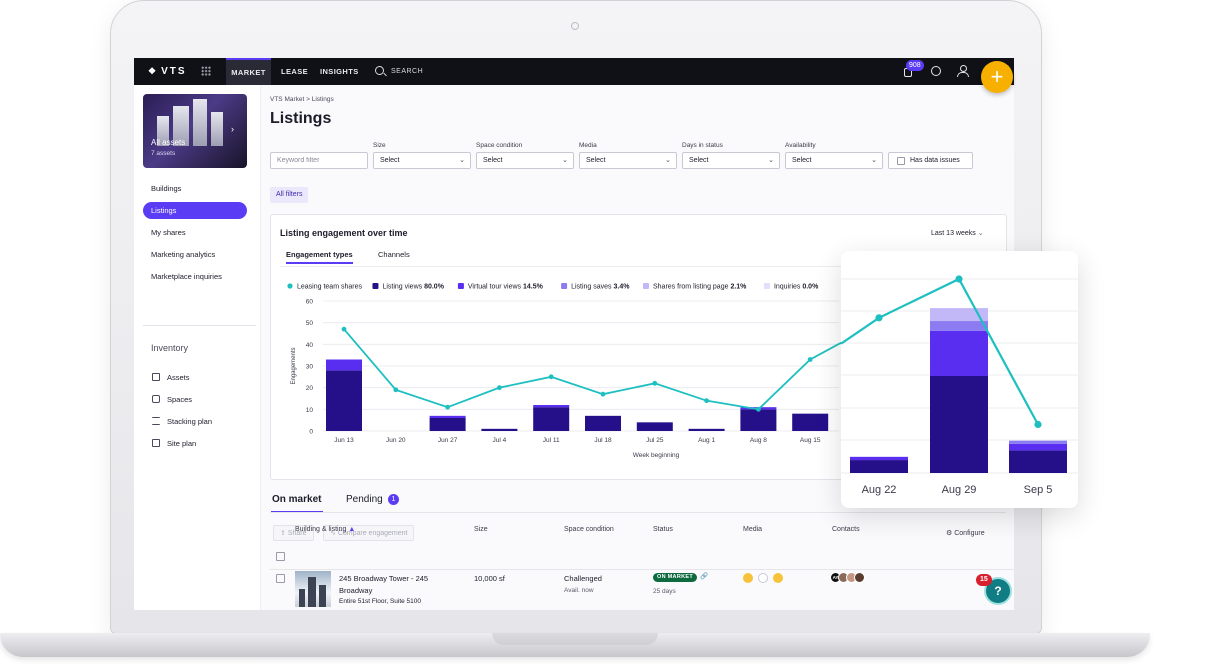 Image resolution: width=1206 pixels, height=664 pixels. What do you see at coordinates (551, 440) in the screenshot?
I see `x-tick-label: Jul 11` at bounding box center [551, 440].